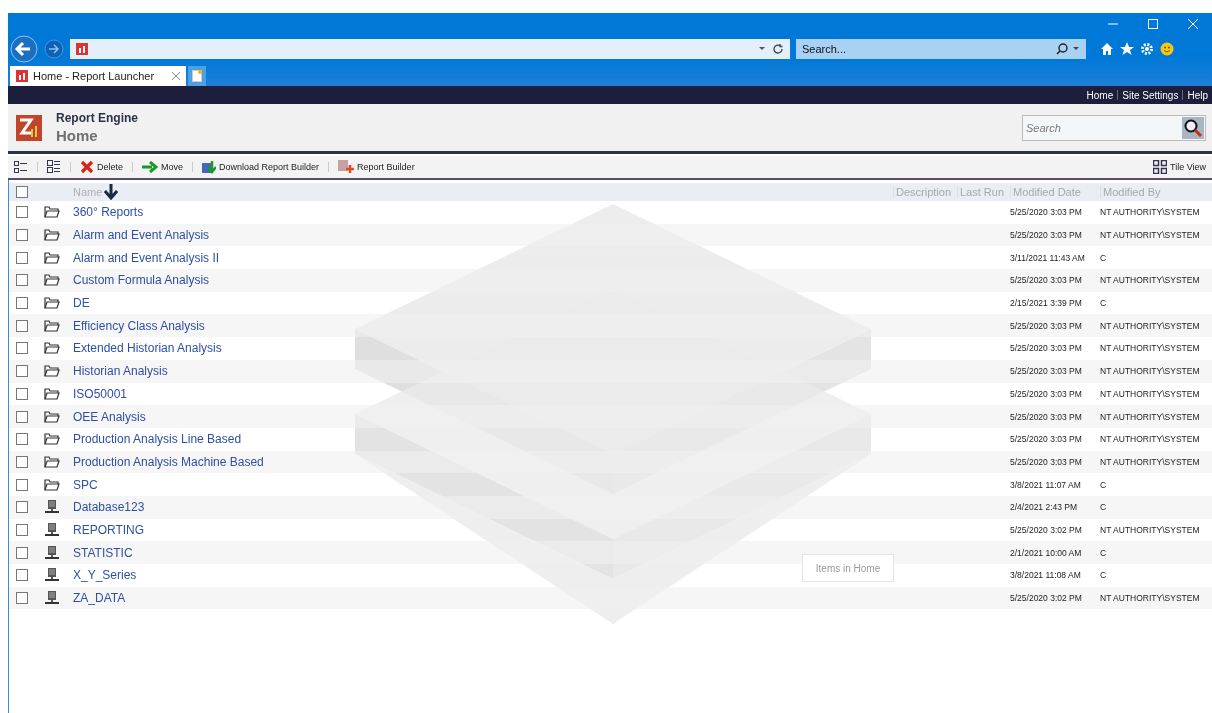 Image resolution: width=1212 pixels, height=713 pixels. I want to click on close-icon, so click(176, 76).